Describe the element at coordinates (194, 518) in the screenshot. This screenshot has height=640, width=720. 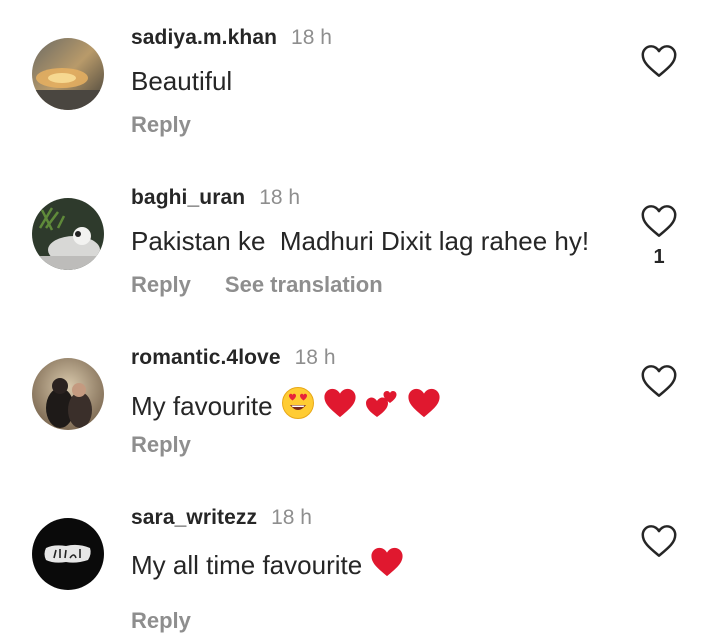
I see `username: sara_writezz` at that location.